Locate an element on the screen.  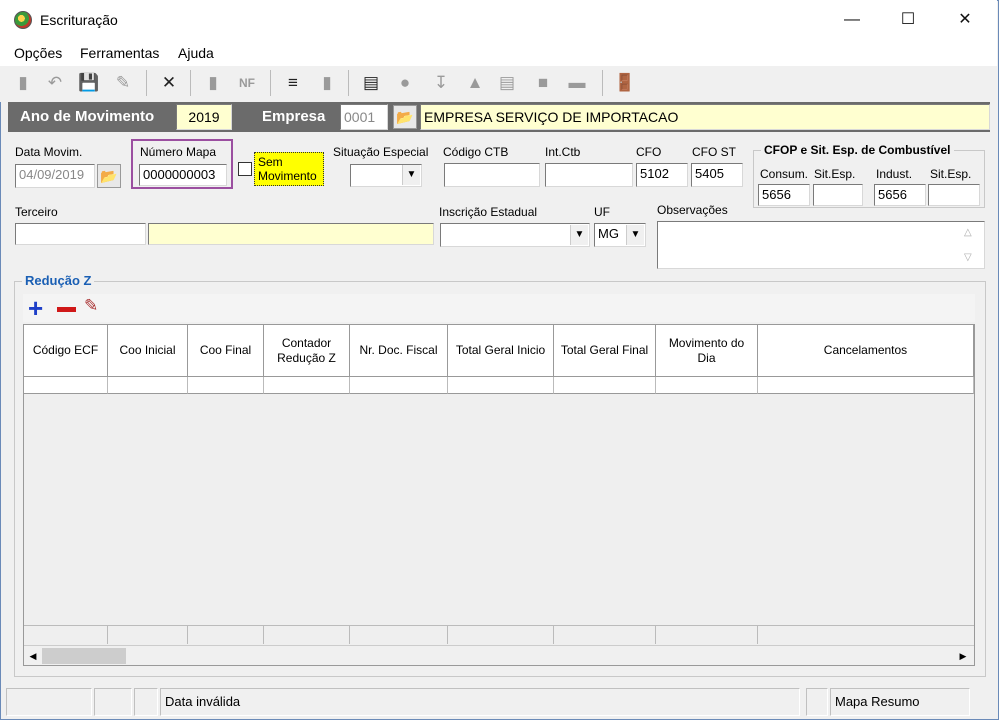
columns-icon: ▤ is located at coordinates (507, 83).